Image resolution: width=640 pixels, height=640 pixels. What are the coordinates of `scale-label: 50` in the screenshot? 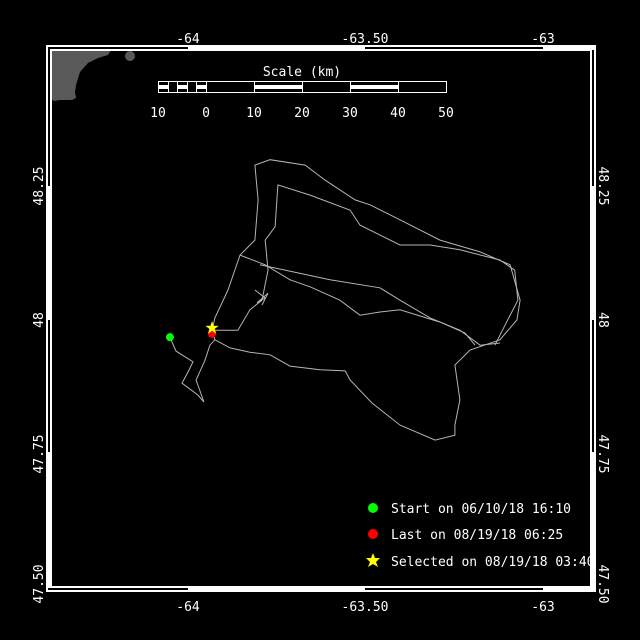 It's located at (446, 113).